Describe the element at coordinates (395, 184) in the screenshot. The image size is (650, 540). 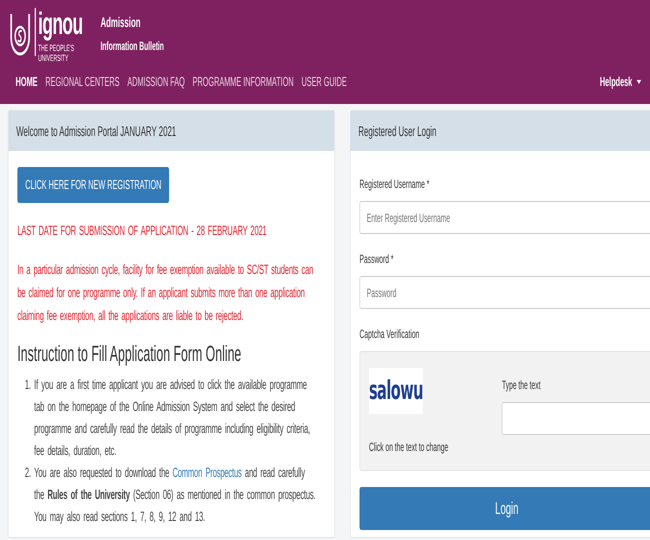
I see `field-label: Registered Username *` at that location.